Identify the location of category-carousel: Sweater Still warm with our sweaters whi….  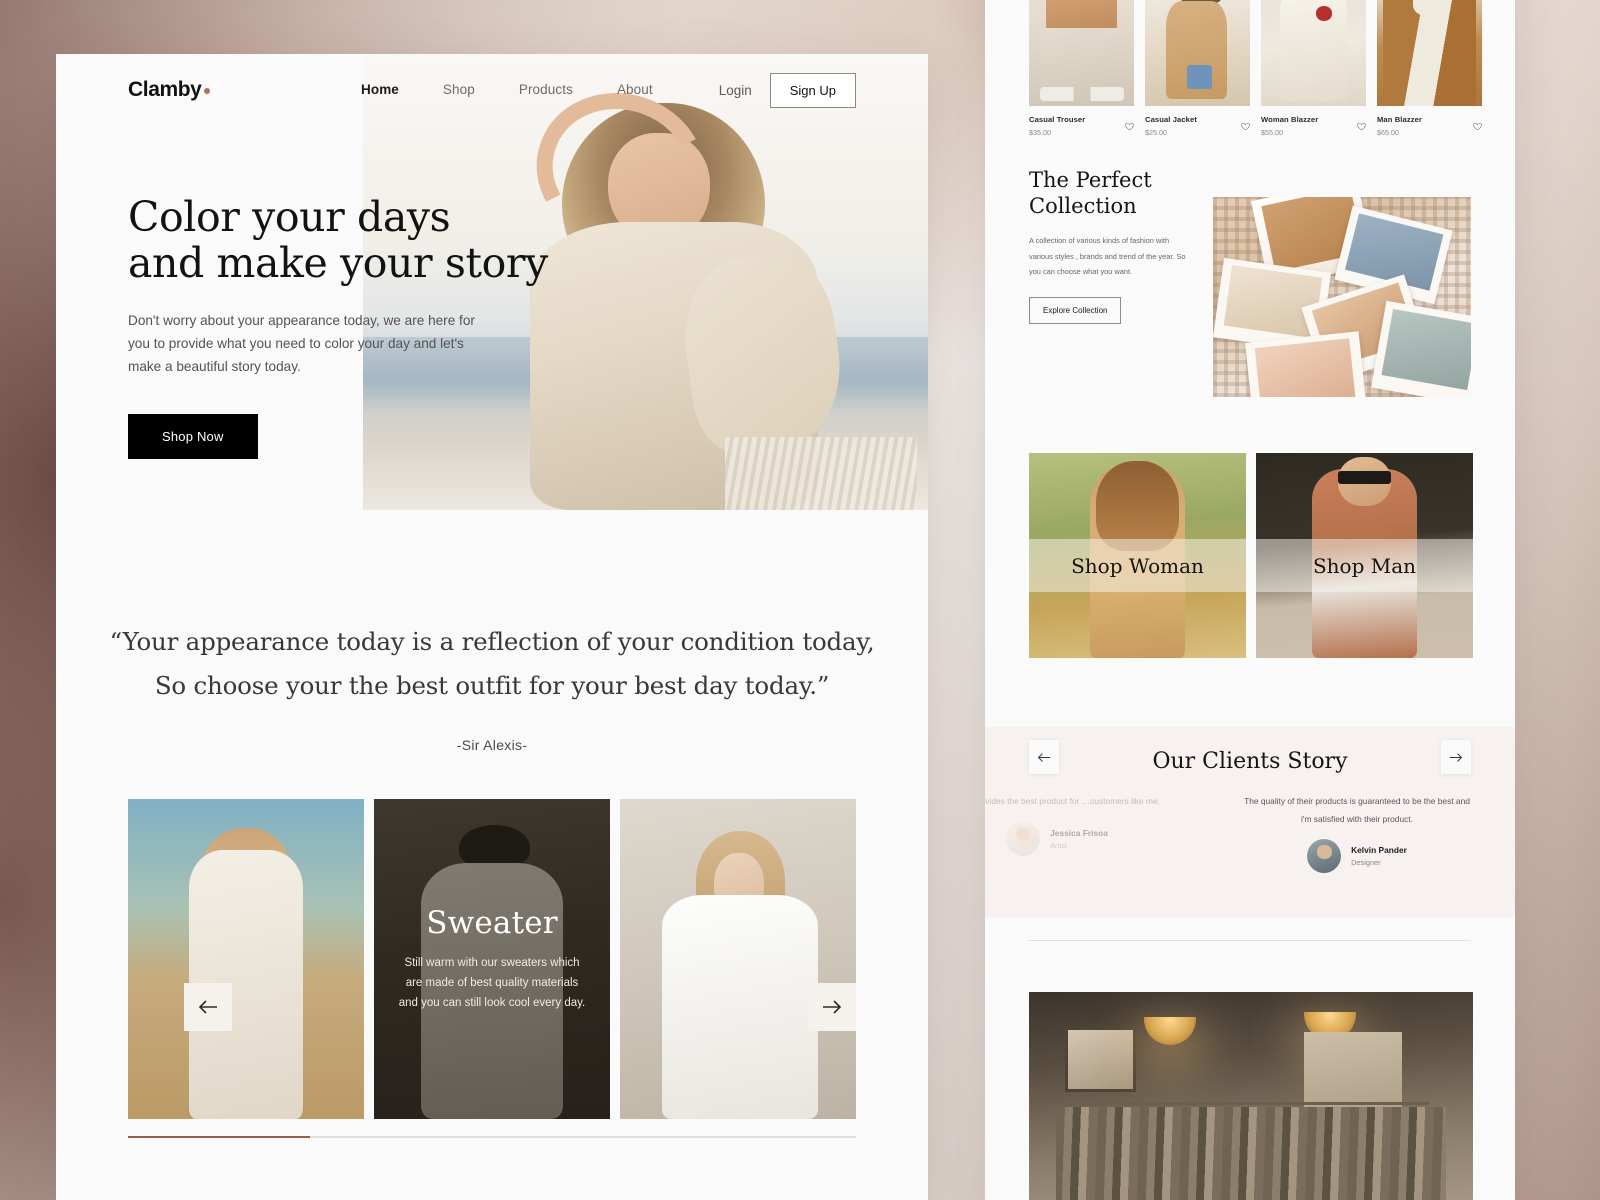
(492, 959).